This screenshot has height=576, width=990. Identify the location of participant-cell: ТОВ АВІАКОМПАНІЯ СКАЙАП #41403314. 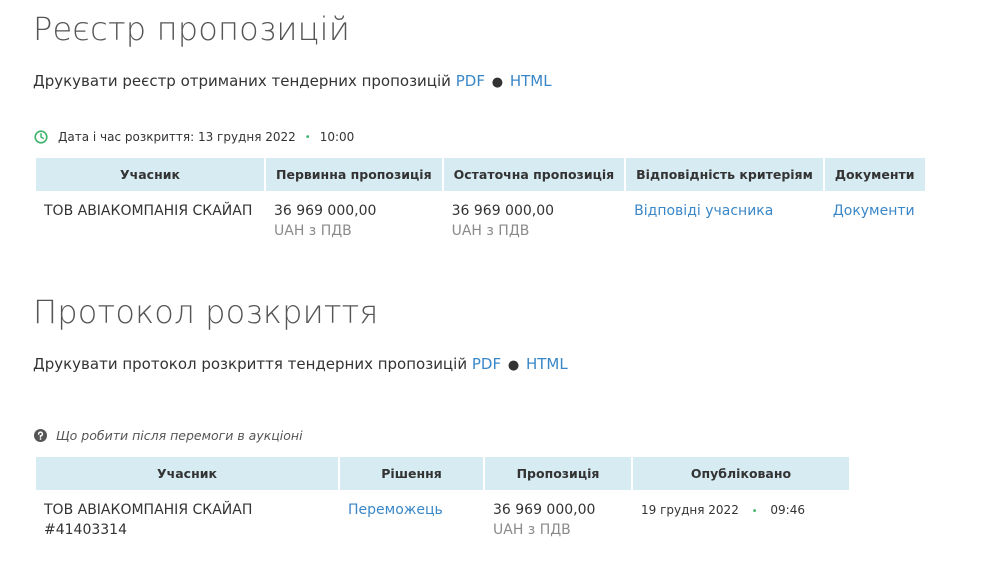
(187, 515).